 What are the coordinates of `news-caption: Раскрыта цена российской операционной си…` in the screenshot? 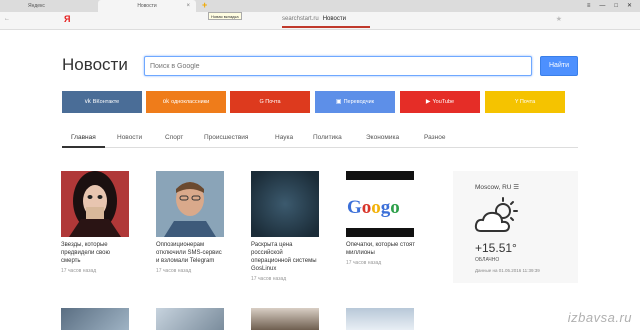 It's located at (286, 257).